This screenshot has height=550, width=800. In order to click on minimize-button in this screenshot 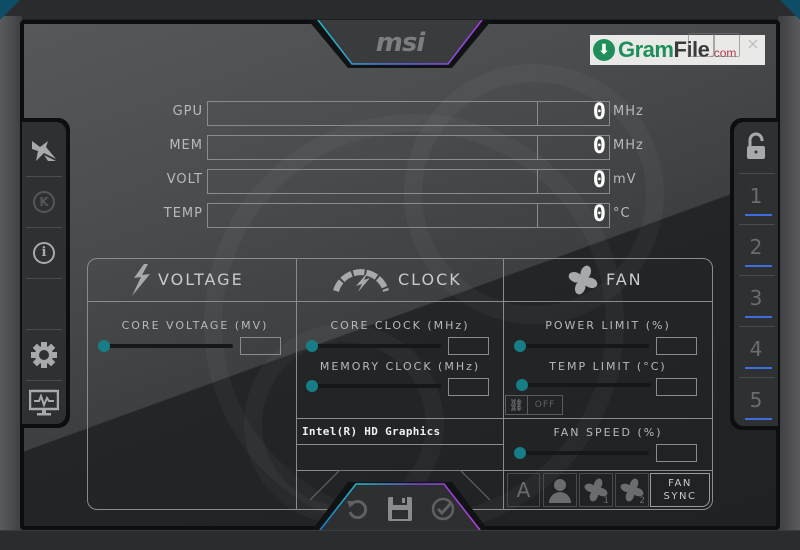, I will do `click(701, 45)`.